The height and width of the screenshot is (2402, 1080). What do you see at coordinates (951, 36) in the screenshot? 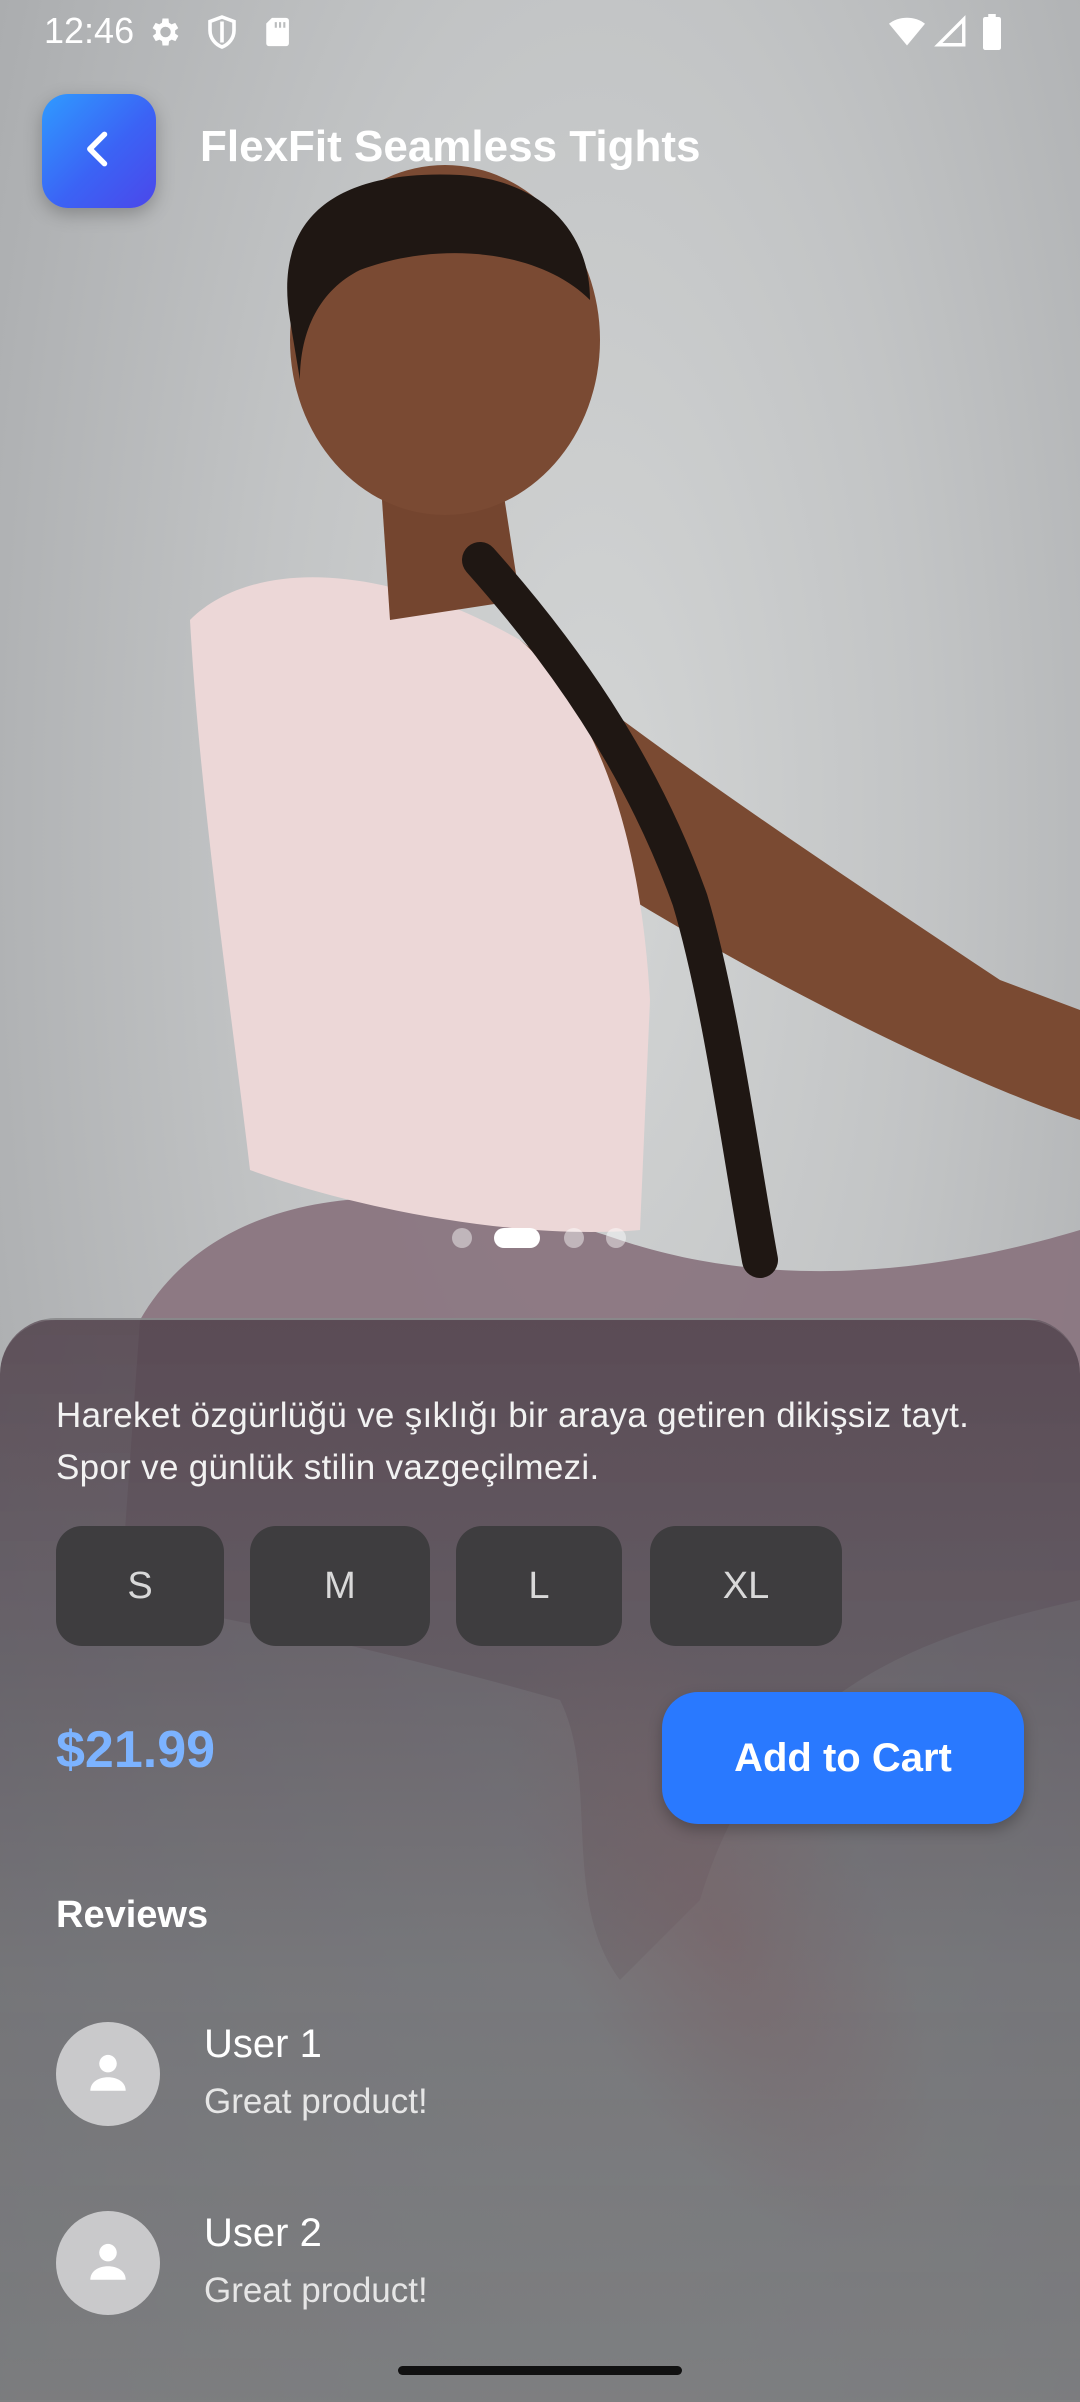
I see `signal-icon` at bounding box center [951, 36].